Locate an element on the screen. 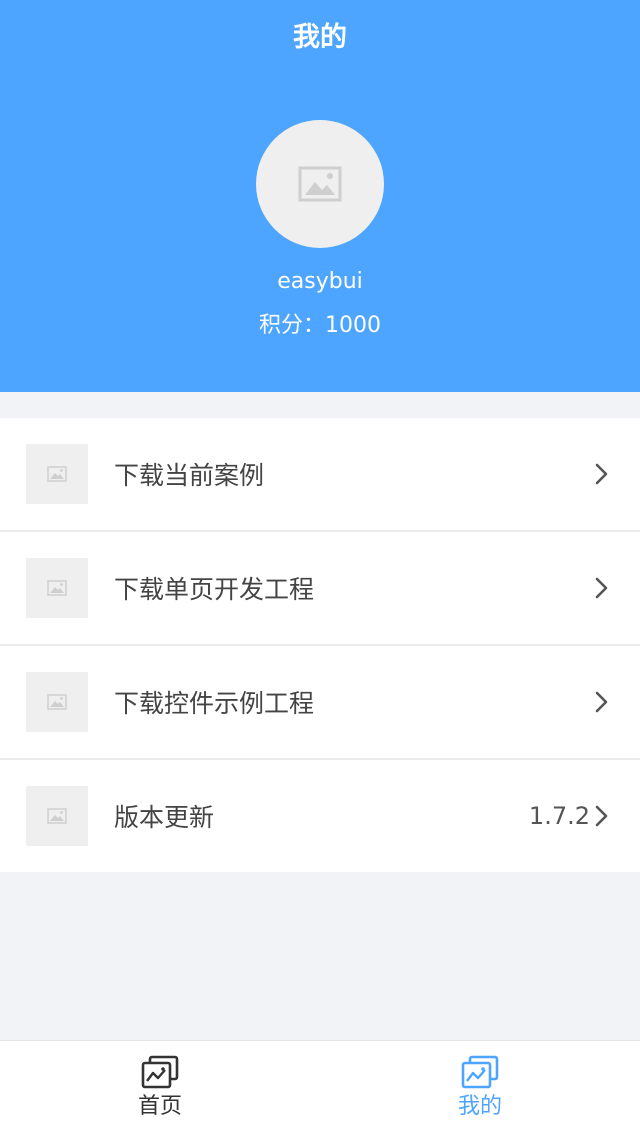 The width and height of the screenshot is (640, 1136). page-title: 我的 is located at coordinates (320, 37).